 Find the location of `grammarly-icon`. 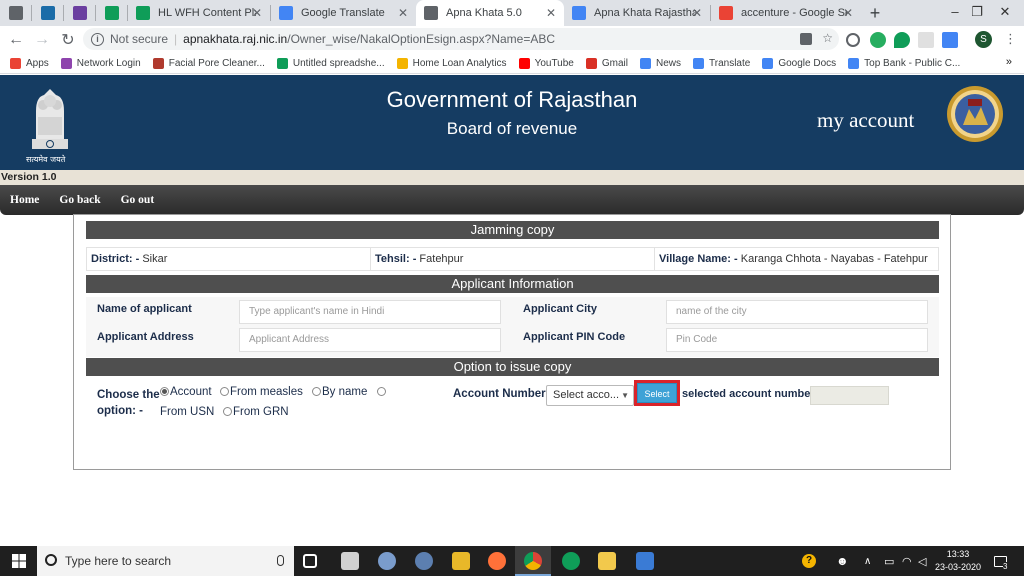

grammarly-icon is located at coordinates (878, 40).